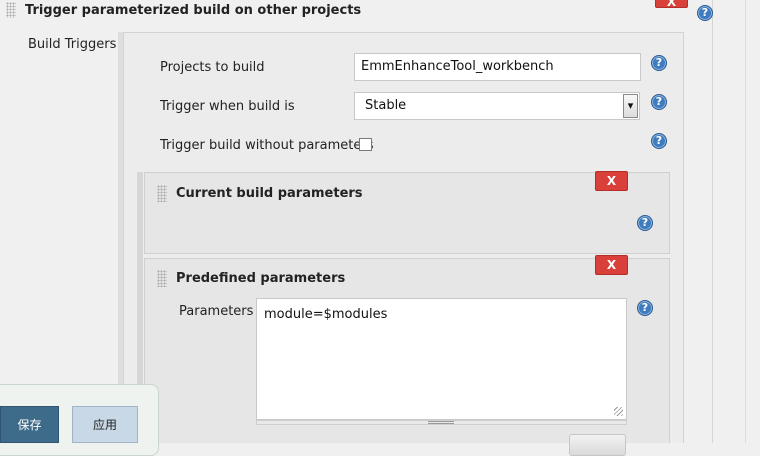 This screenshot has height=456, width=760. Describe the element at coordinates (712, 221) in the screenshot. I see `right-edge-rule` at that location.